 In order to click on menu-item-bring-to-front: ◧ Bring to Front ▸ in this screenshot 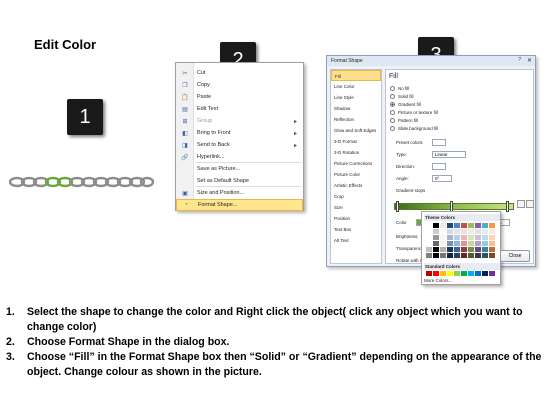, I will do `click(239, 133)`.